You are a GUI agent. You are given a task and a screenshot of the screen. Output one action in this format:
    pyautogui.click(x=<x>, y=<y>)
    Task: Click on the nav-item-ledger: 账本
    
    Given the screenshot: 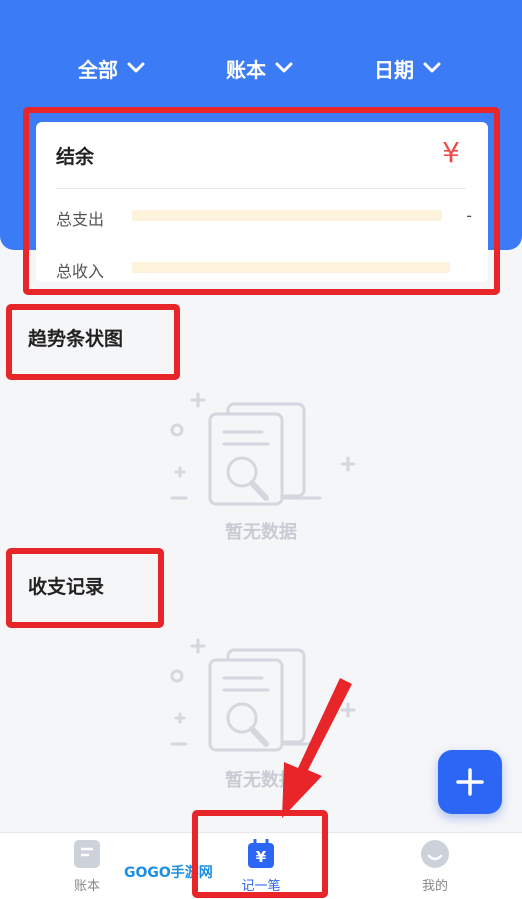 What is the action you would take?
    pyautogui.click(x=87, y=866)
    